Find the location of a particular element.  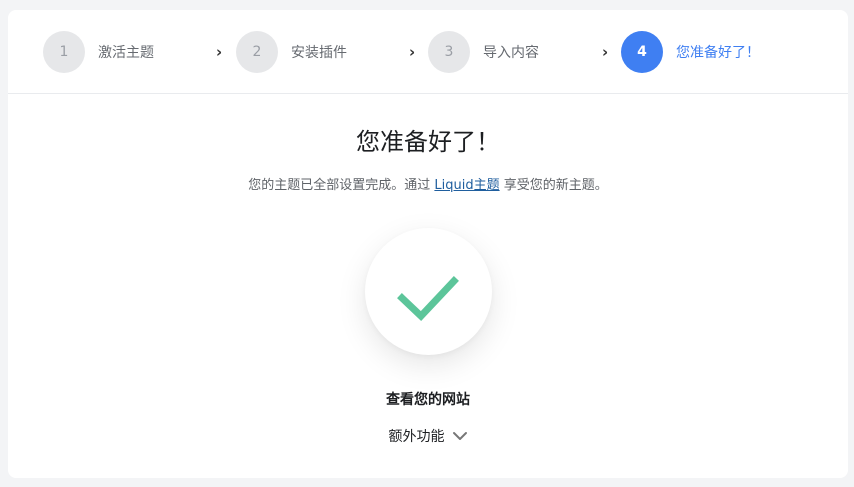

page-subtitle: 您的主题已全部设置完成。通过 Liquid主题 享受您的新主题。 is located at coordinates (428, 183).